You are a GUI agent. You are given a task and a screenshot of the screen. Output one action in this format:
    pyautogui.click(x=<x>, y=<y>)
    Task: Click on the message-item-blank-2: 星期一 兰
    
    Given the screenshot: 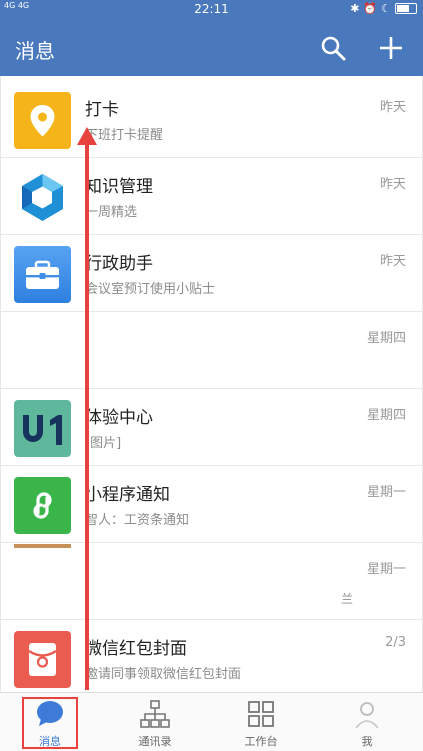 What is the action you would take?
    pyautogui.click(x=211, y=582)
    